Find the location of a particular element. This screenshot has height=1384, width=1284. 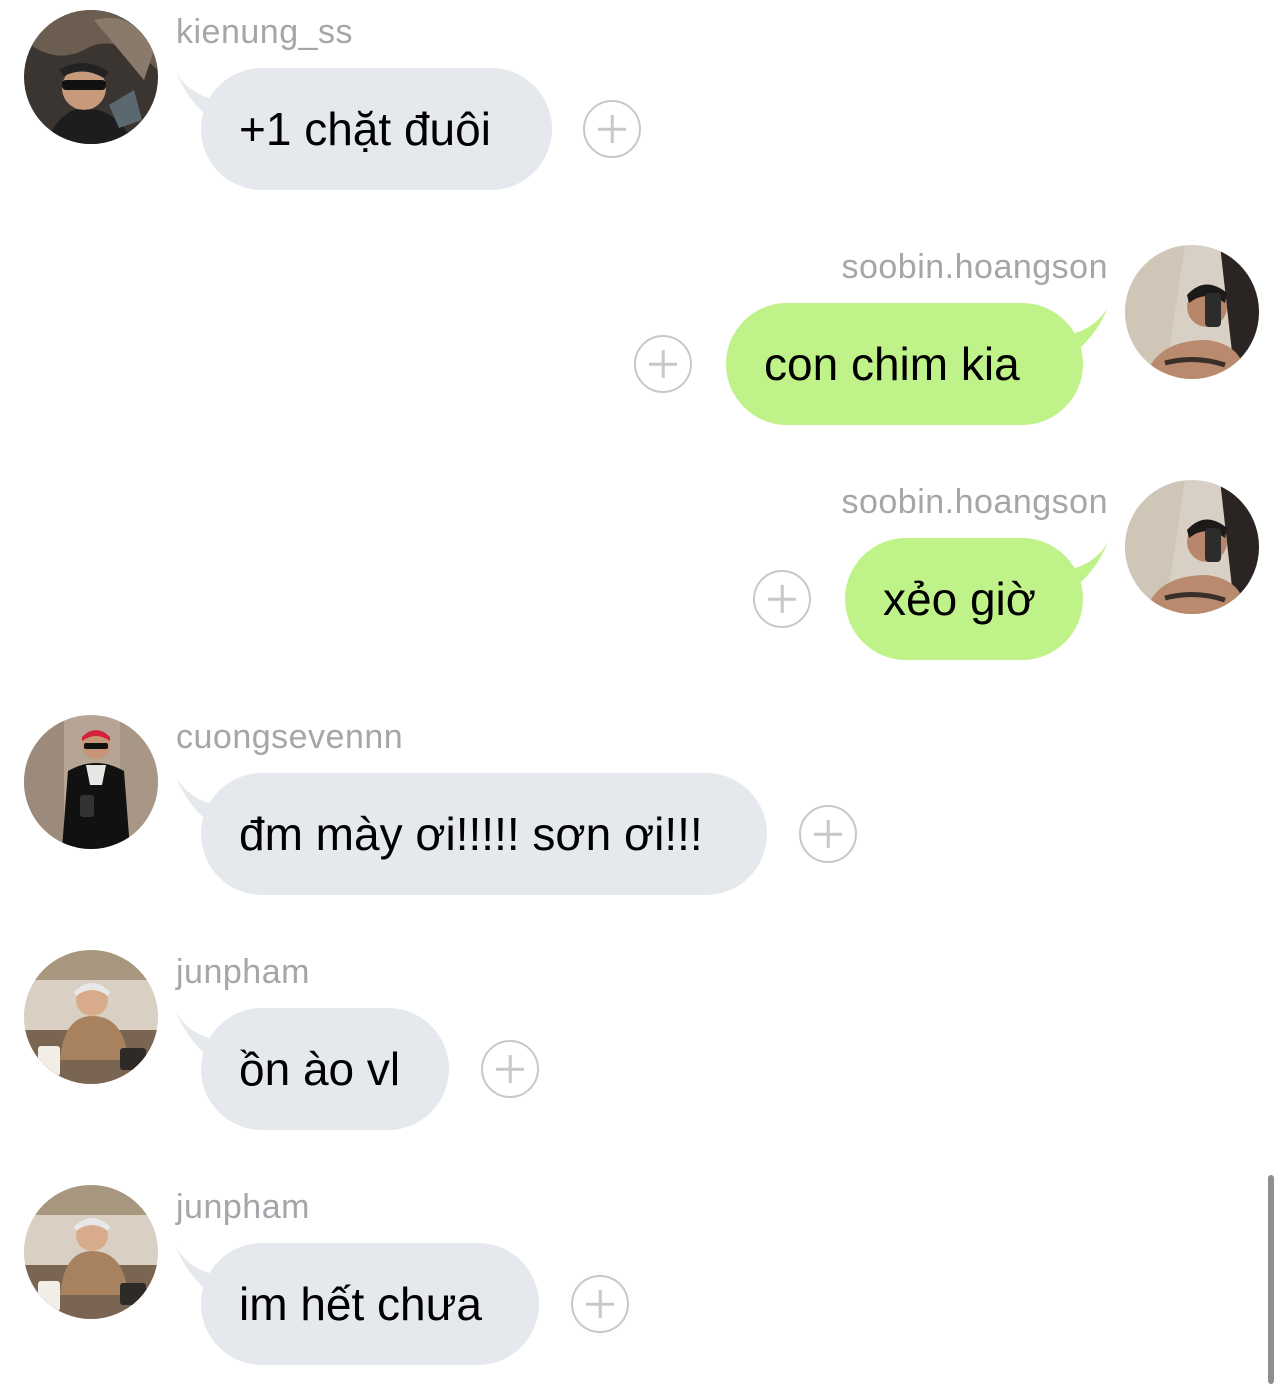

message-bubble: đm mày ơi!!!!! sơn ơi!!! is located at coordinates (484, 834).